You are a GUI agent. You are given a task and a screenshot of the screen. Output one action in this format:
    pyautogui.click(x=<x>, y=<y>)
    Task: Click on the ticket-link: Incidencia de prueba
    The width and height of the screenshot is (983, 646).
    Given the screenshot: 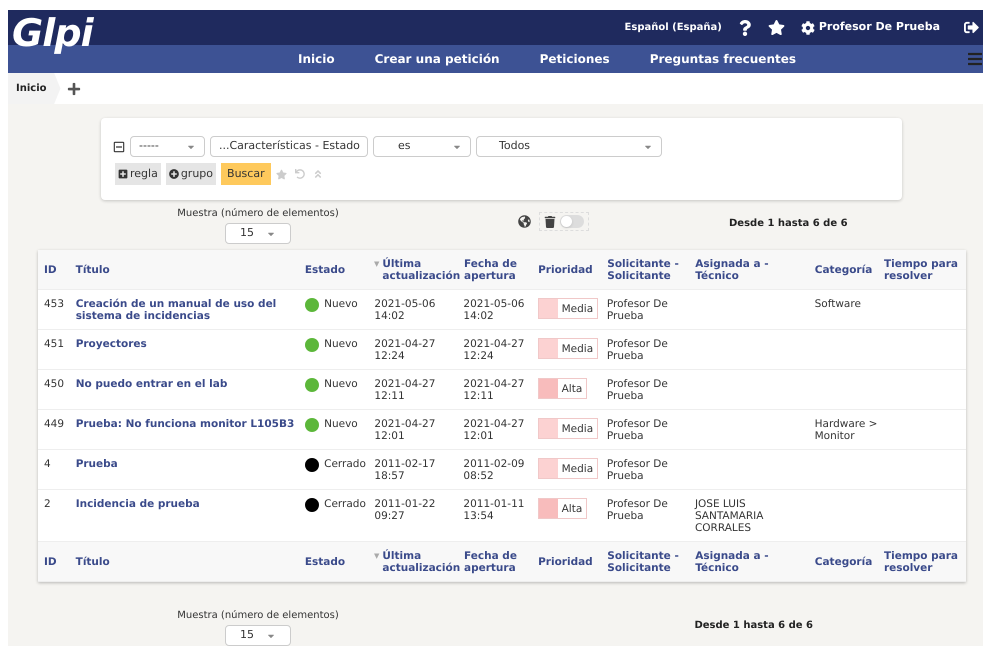 What is the action you would take?
    pyautogui.click(x=189, y=504)
    